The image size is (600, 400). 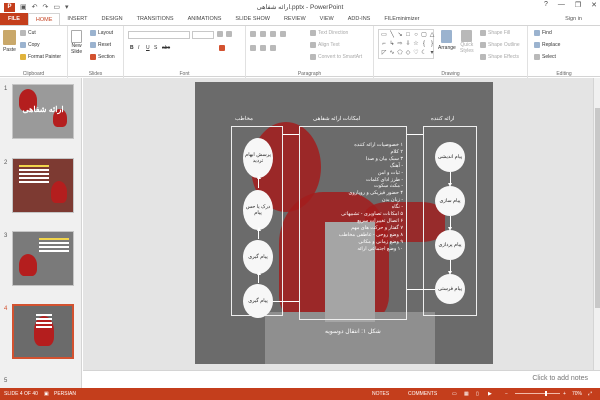 What do you see at coordinates (547, 45) in the screenshot?
I see `replace-button: Replace` at bounding box center [547, 45].